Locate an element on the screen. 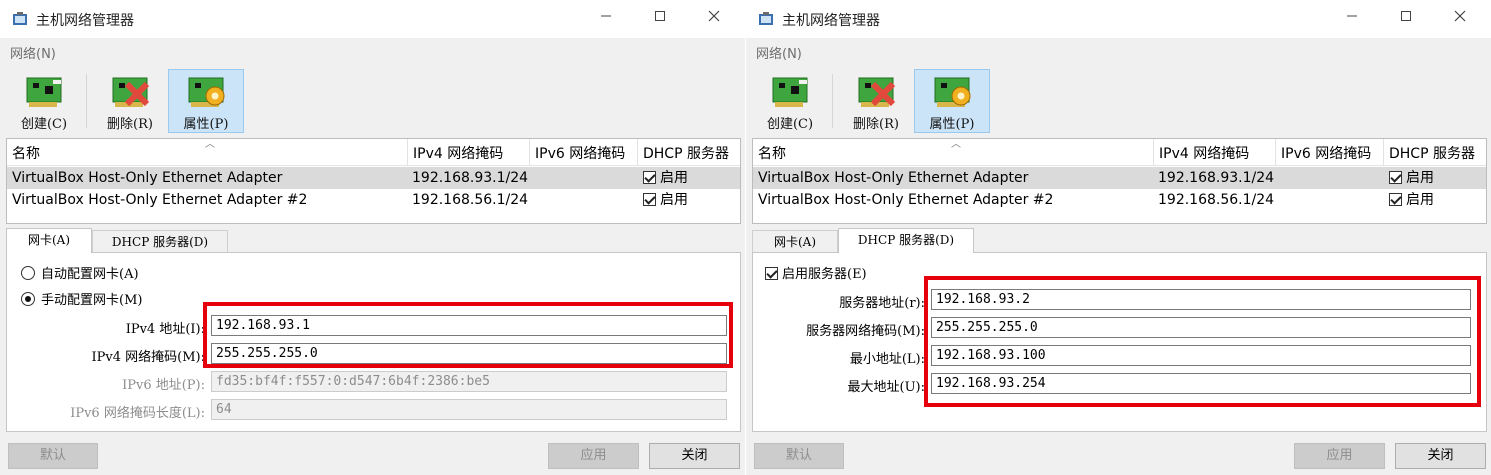 This screenshot has width=1491, height=475. checkbox is located at coordinates (771, 273).